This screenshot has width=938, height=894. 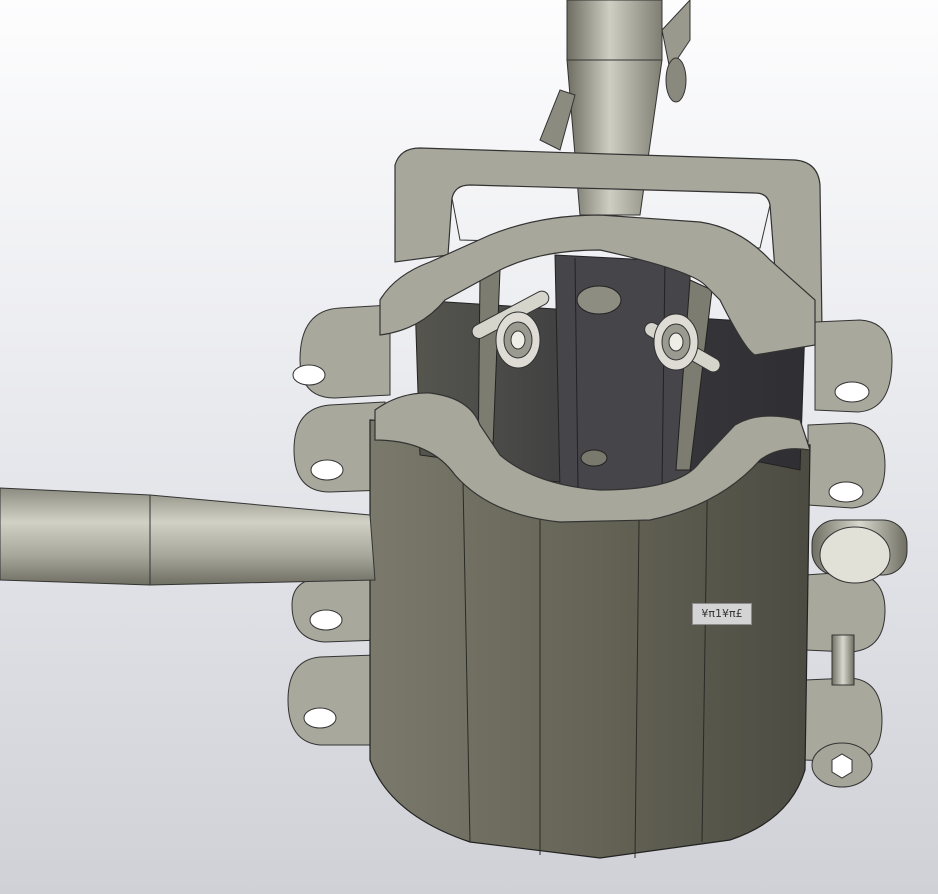 I want to click on socket-head-screw, so click(x=842, y=765).